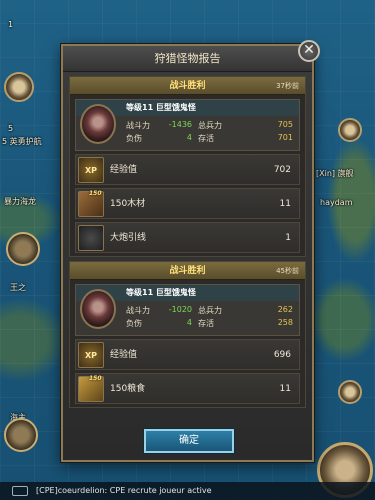  Describe the element at coordinates (20, 491) in the screenshot. I see `chat-icon` at that location.